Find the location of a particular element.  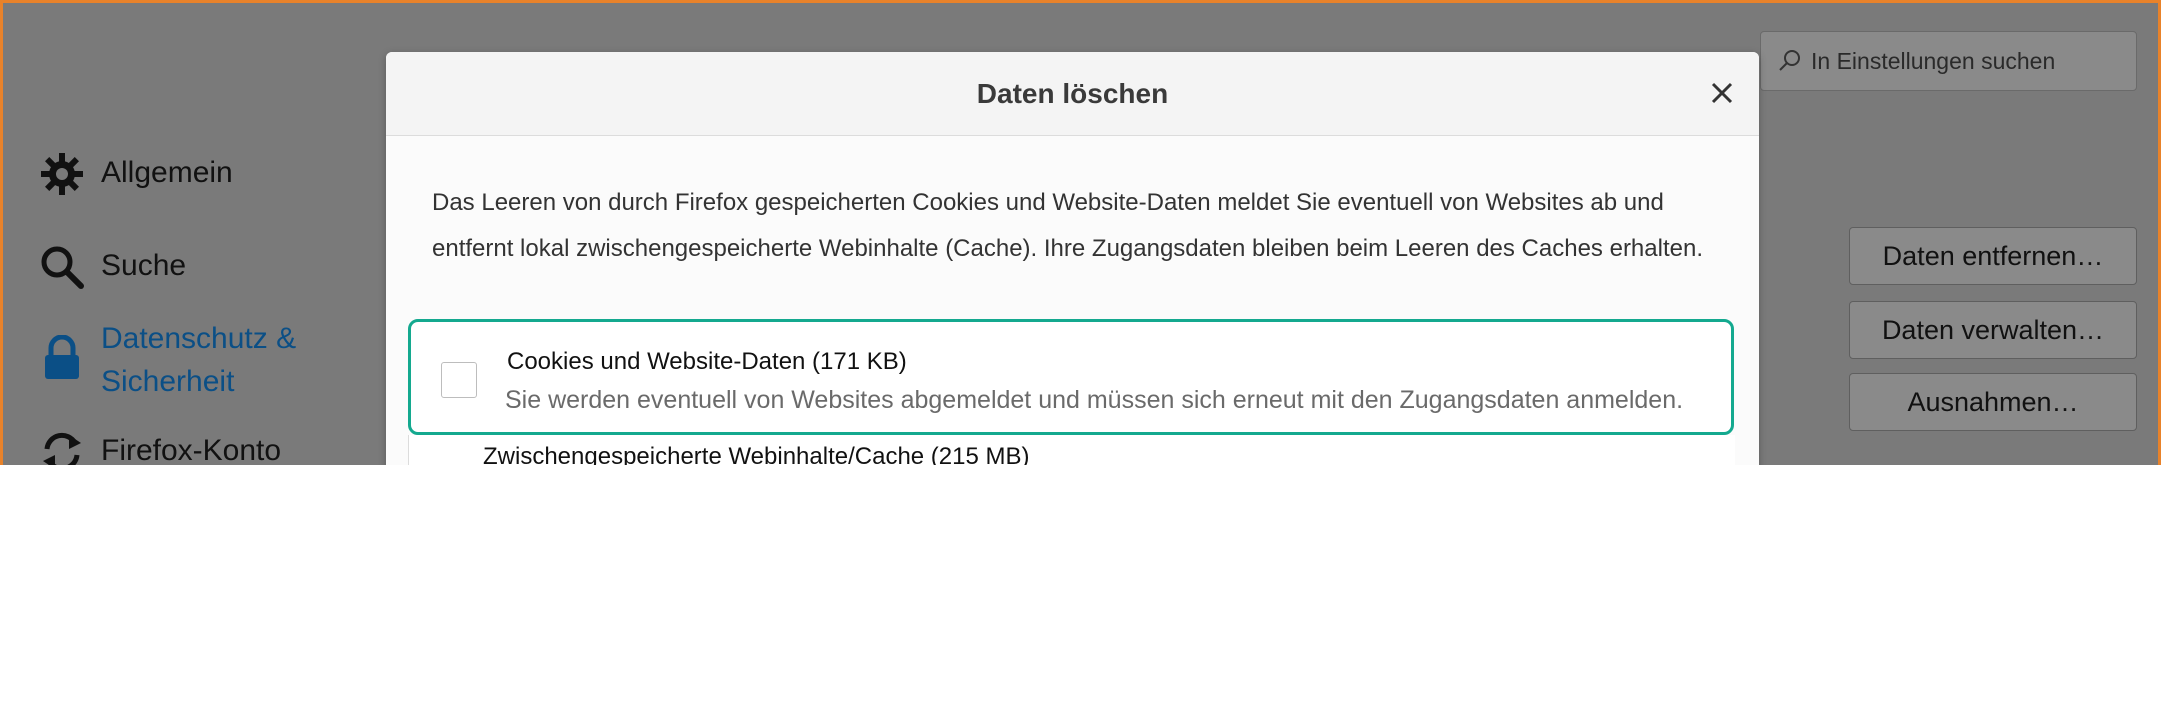

dialog-header: Daten löschen is located at coordinates (1072, 94).